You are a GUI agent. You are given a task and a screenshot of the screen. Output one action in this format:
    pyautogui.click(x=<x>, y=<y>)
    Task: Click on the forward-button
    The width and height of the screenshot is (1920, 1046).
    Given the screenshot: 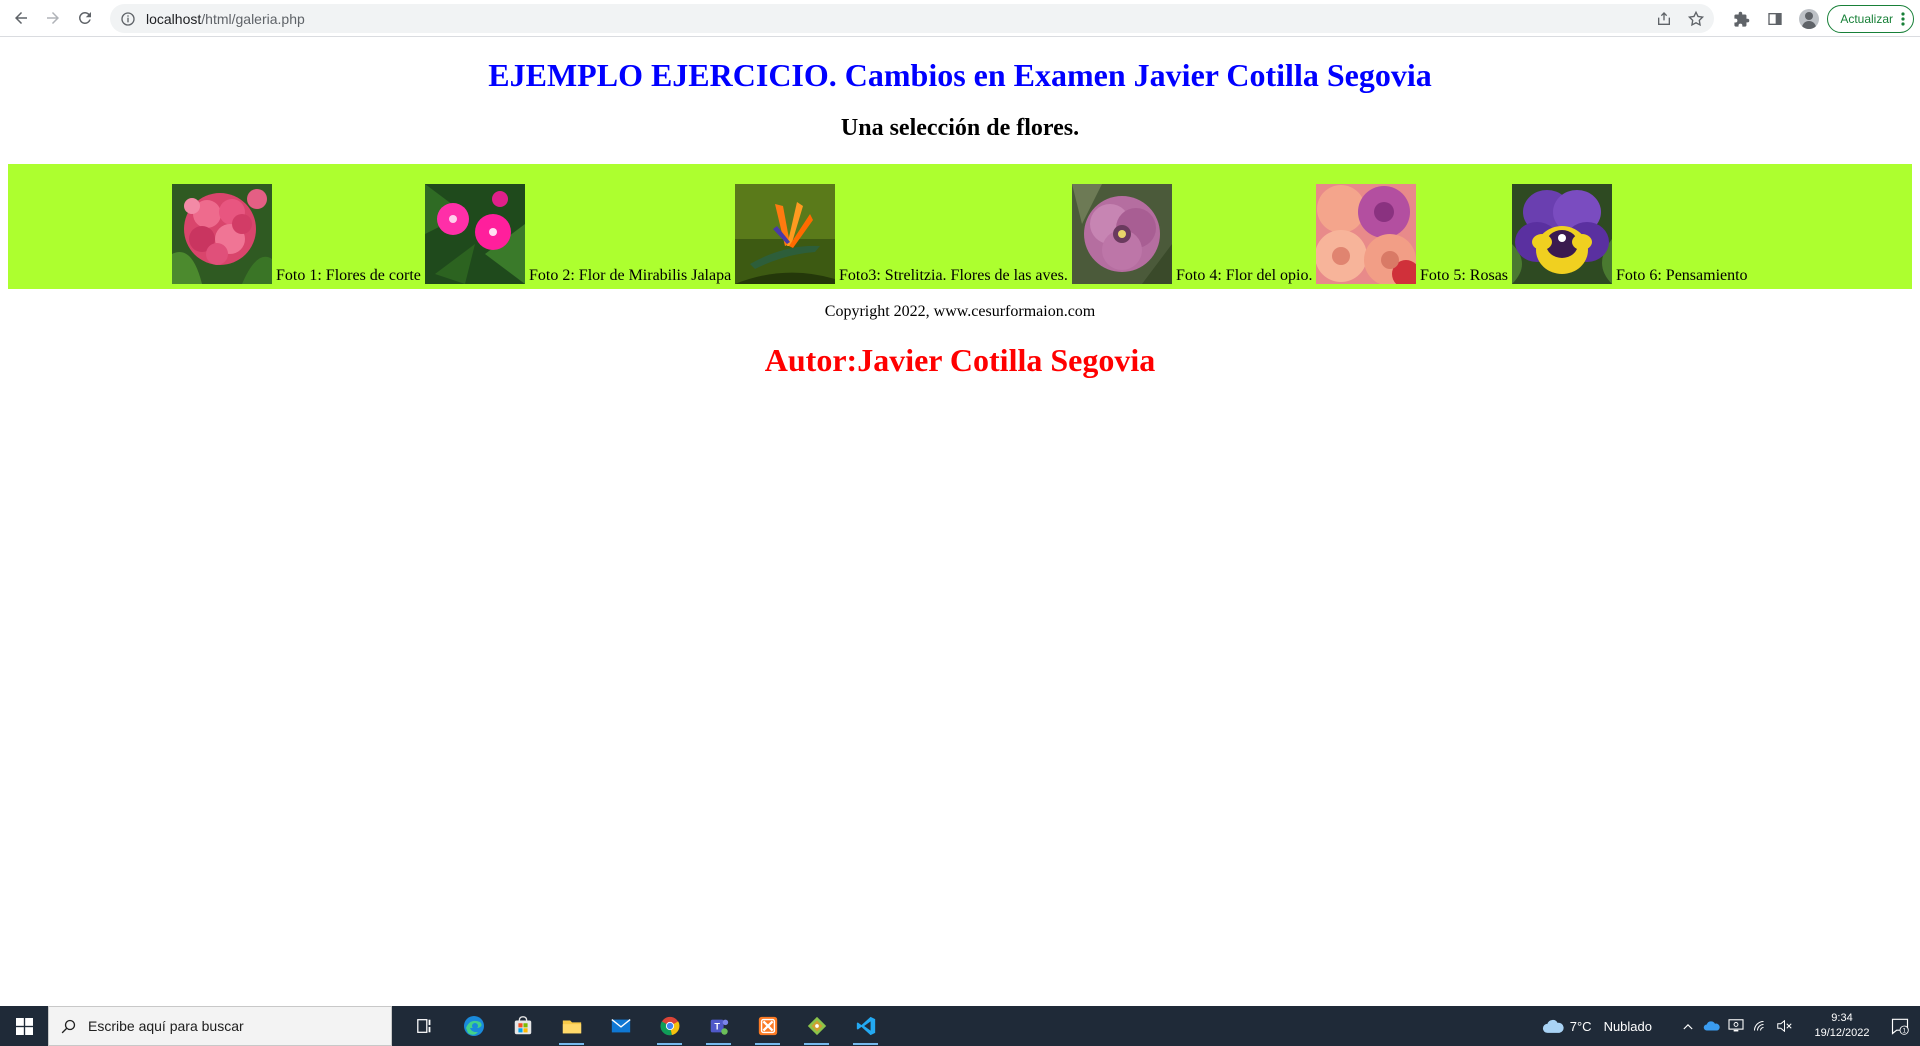 What is the action you would take?
    pyautogui.click(x=53, y=18)
    